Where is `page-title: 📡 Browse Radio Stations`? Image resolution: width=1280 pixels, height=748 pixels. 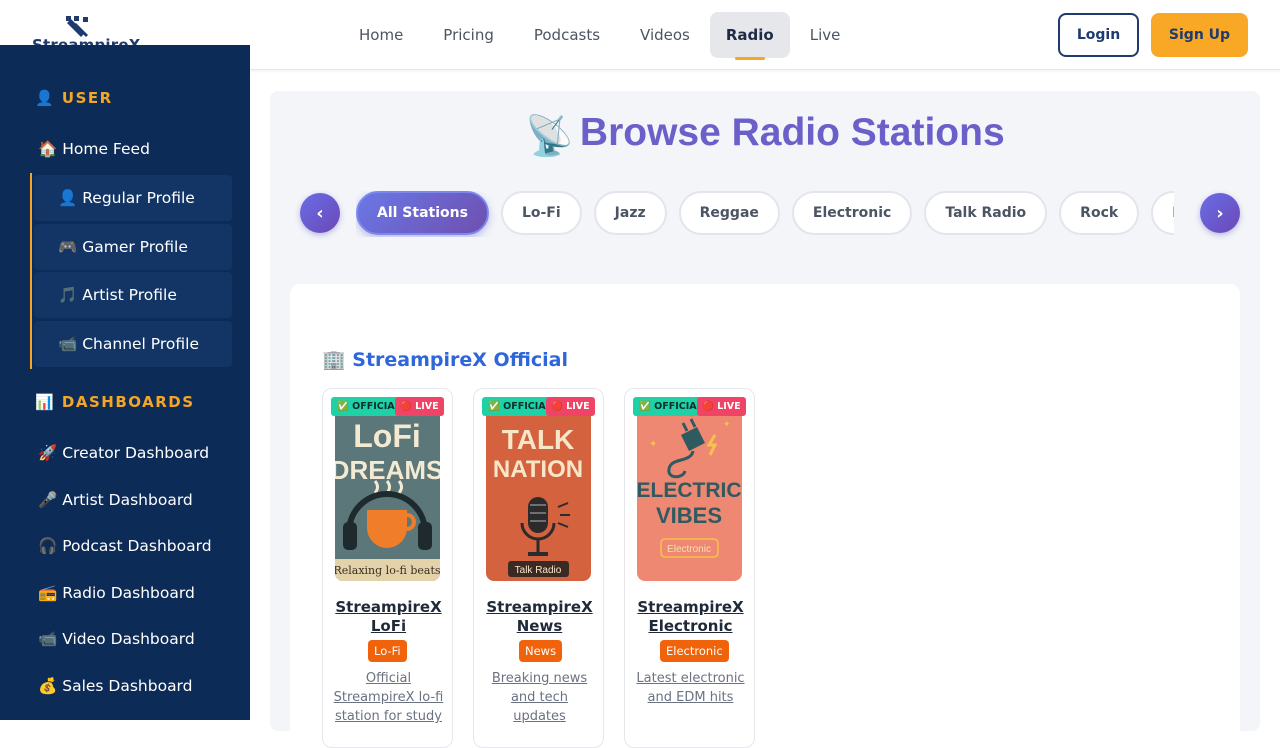
page-title: 📡 Browse Radio Stations is located at coordinates (765, 135).